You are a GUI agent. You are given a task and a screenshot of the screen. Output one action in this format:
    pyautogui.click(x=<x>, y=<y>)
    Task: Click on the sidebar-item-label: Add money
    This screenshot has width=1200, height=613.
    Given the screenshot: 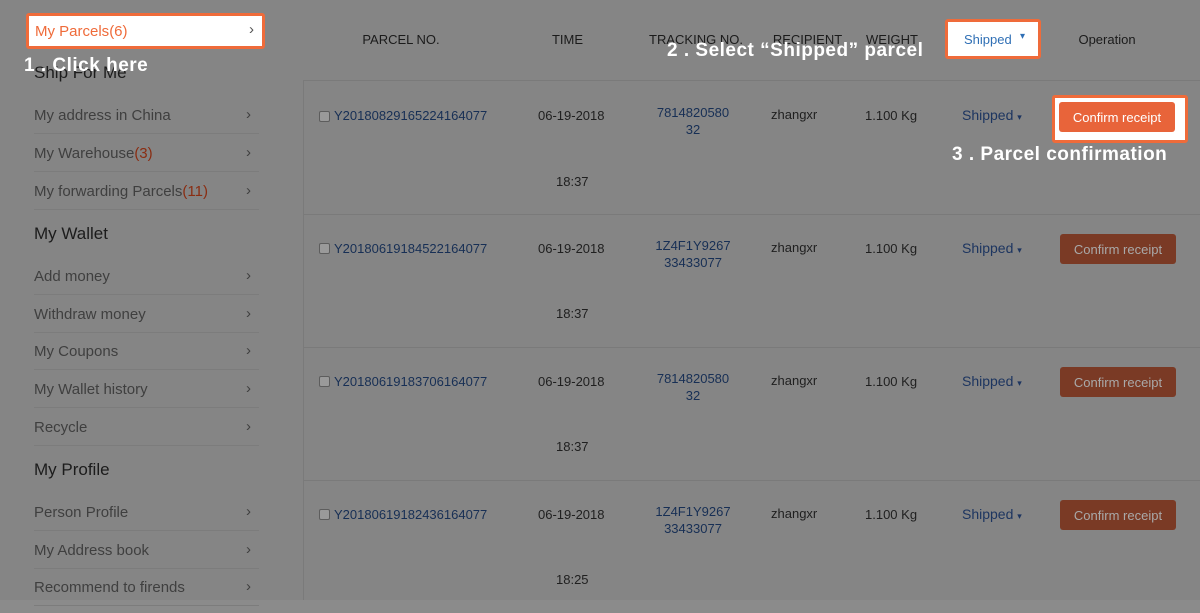 What is the action you would take?
    pyautogui.click(x=72, y=276)
    